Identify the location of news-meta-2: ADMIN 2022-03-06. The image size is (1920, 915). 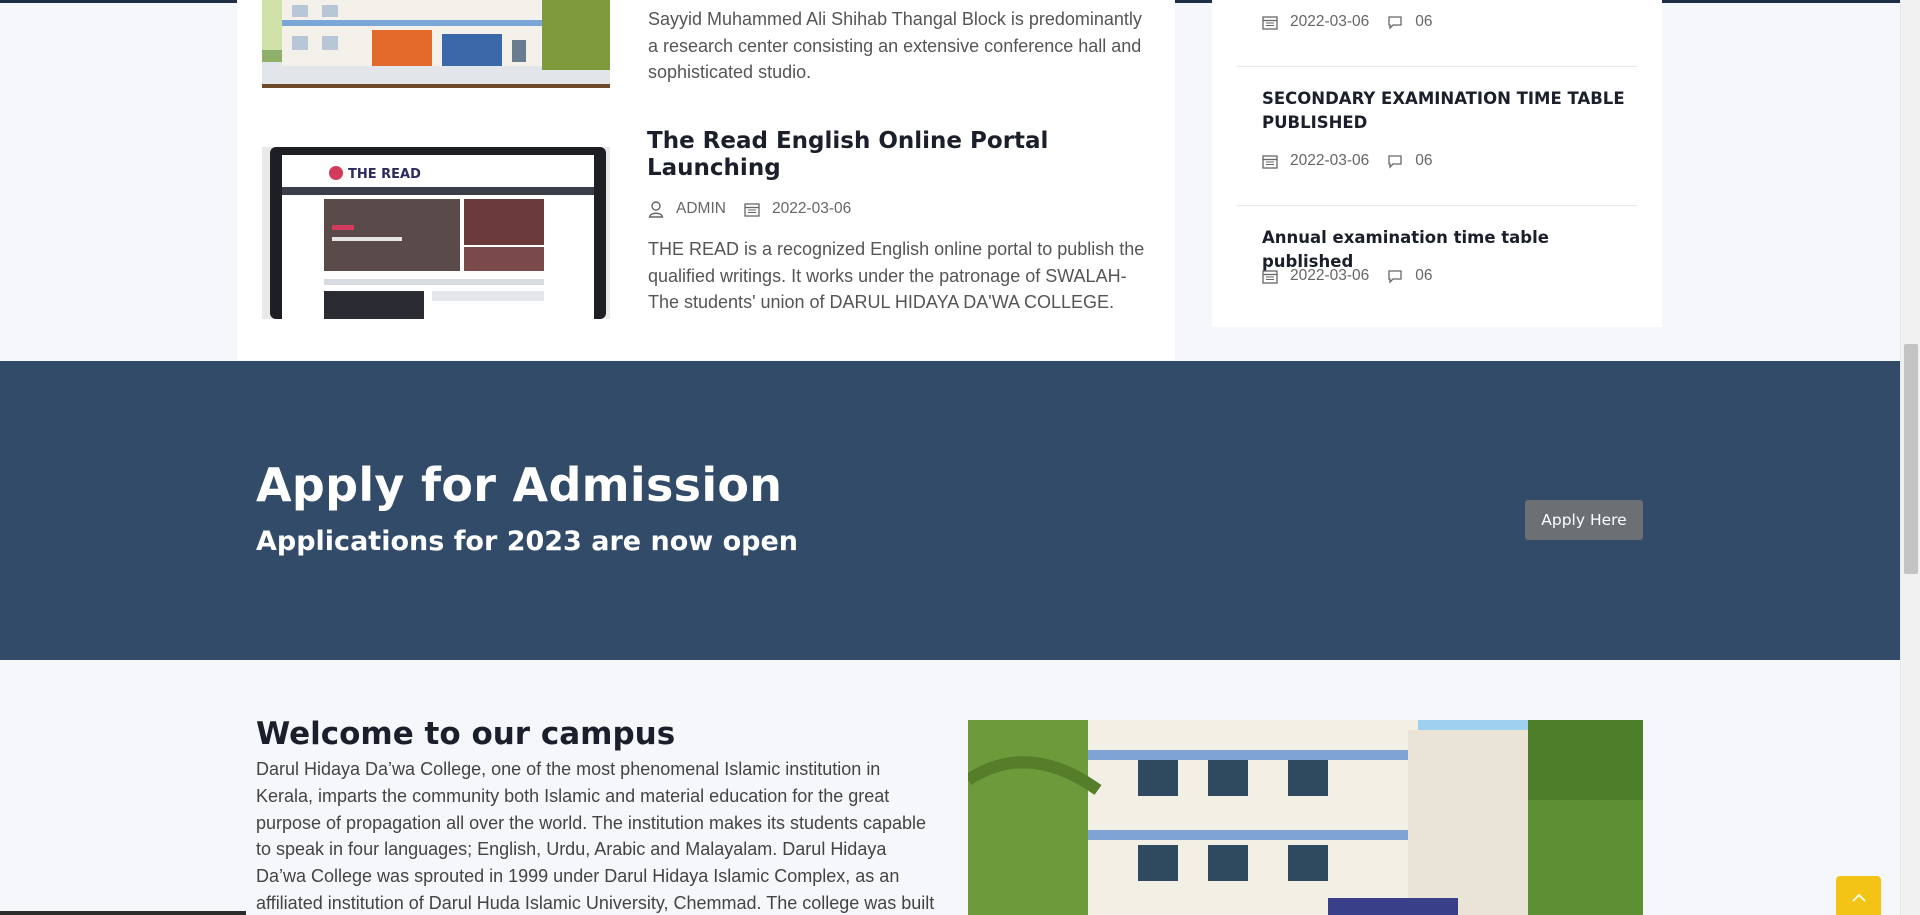
(758, 209).